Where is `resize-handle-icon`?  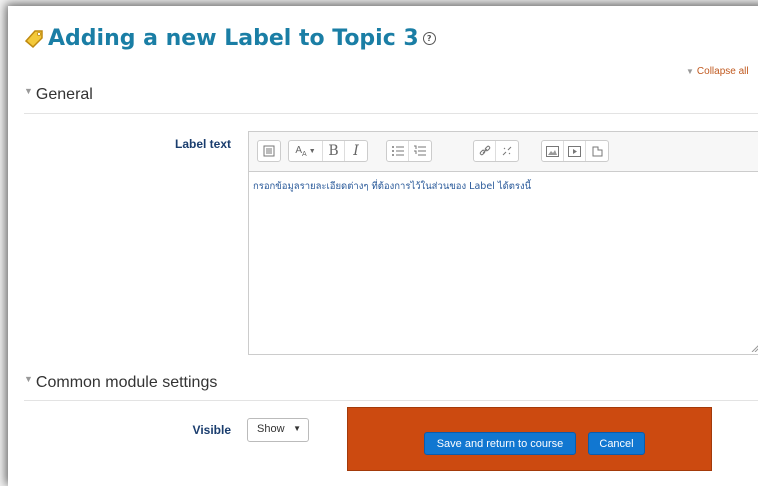 resize-handle-icon is located at coordinates (754, 348).